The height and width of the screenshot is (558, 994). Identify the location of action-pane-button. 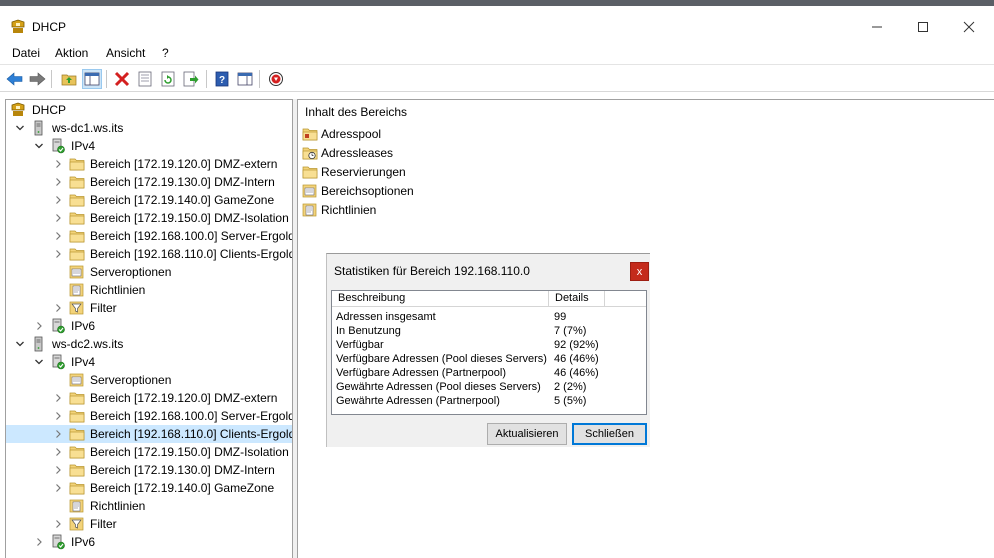
(245, 79).